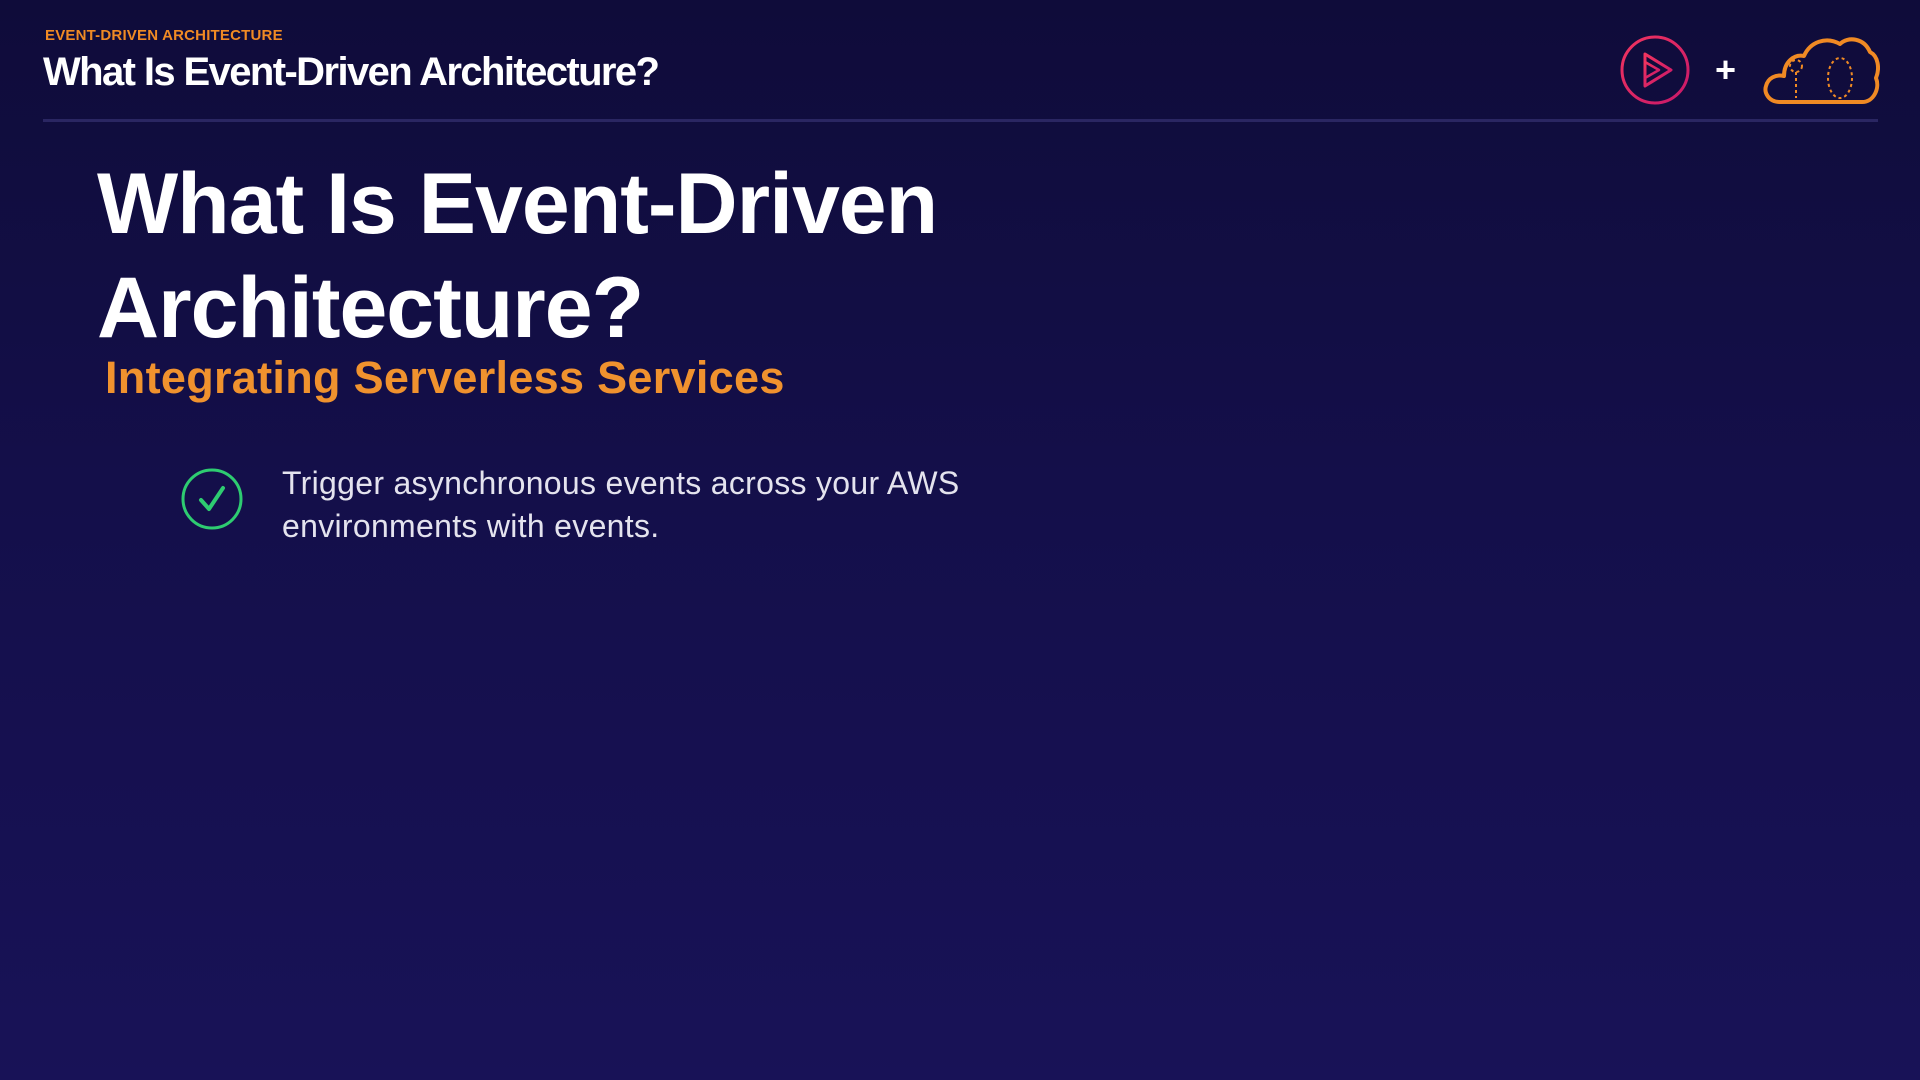 The image size is (1920, 1080). What do you see at coordinates (351, 72) in the screenshot?
I see `header-title: What Is Event-Driven Architecture?` at bounding box center [351, 72].